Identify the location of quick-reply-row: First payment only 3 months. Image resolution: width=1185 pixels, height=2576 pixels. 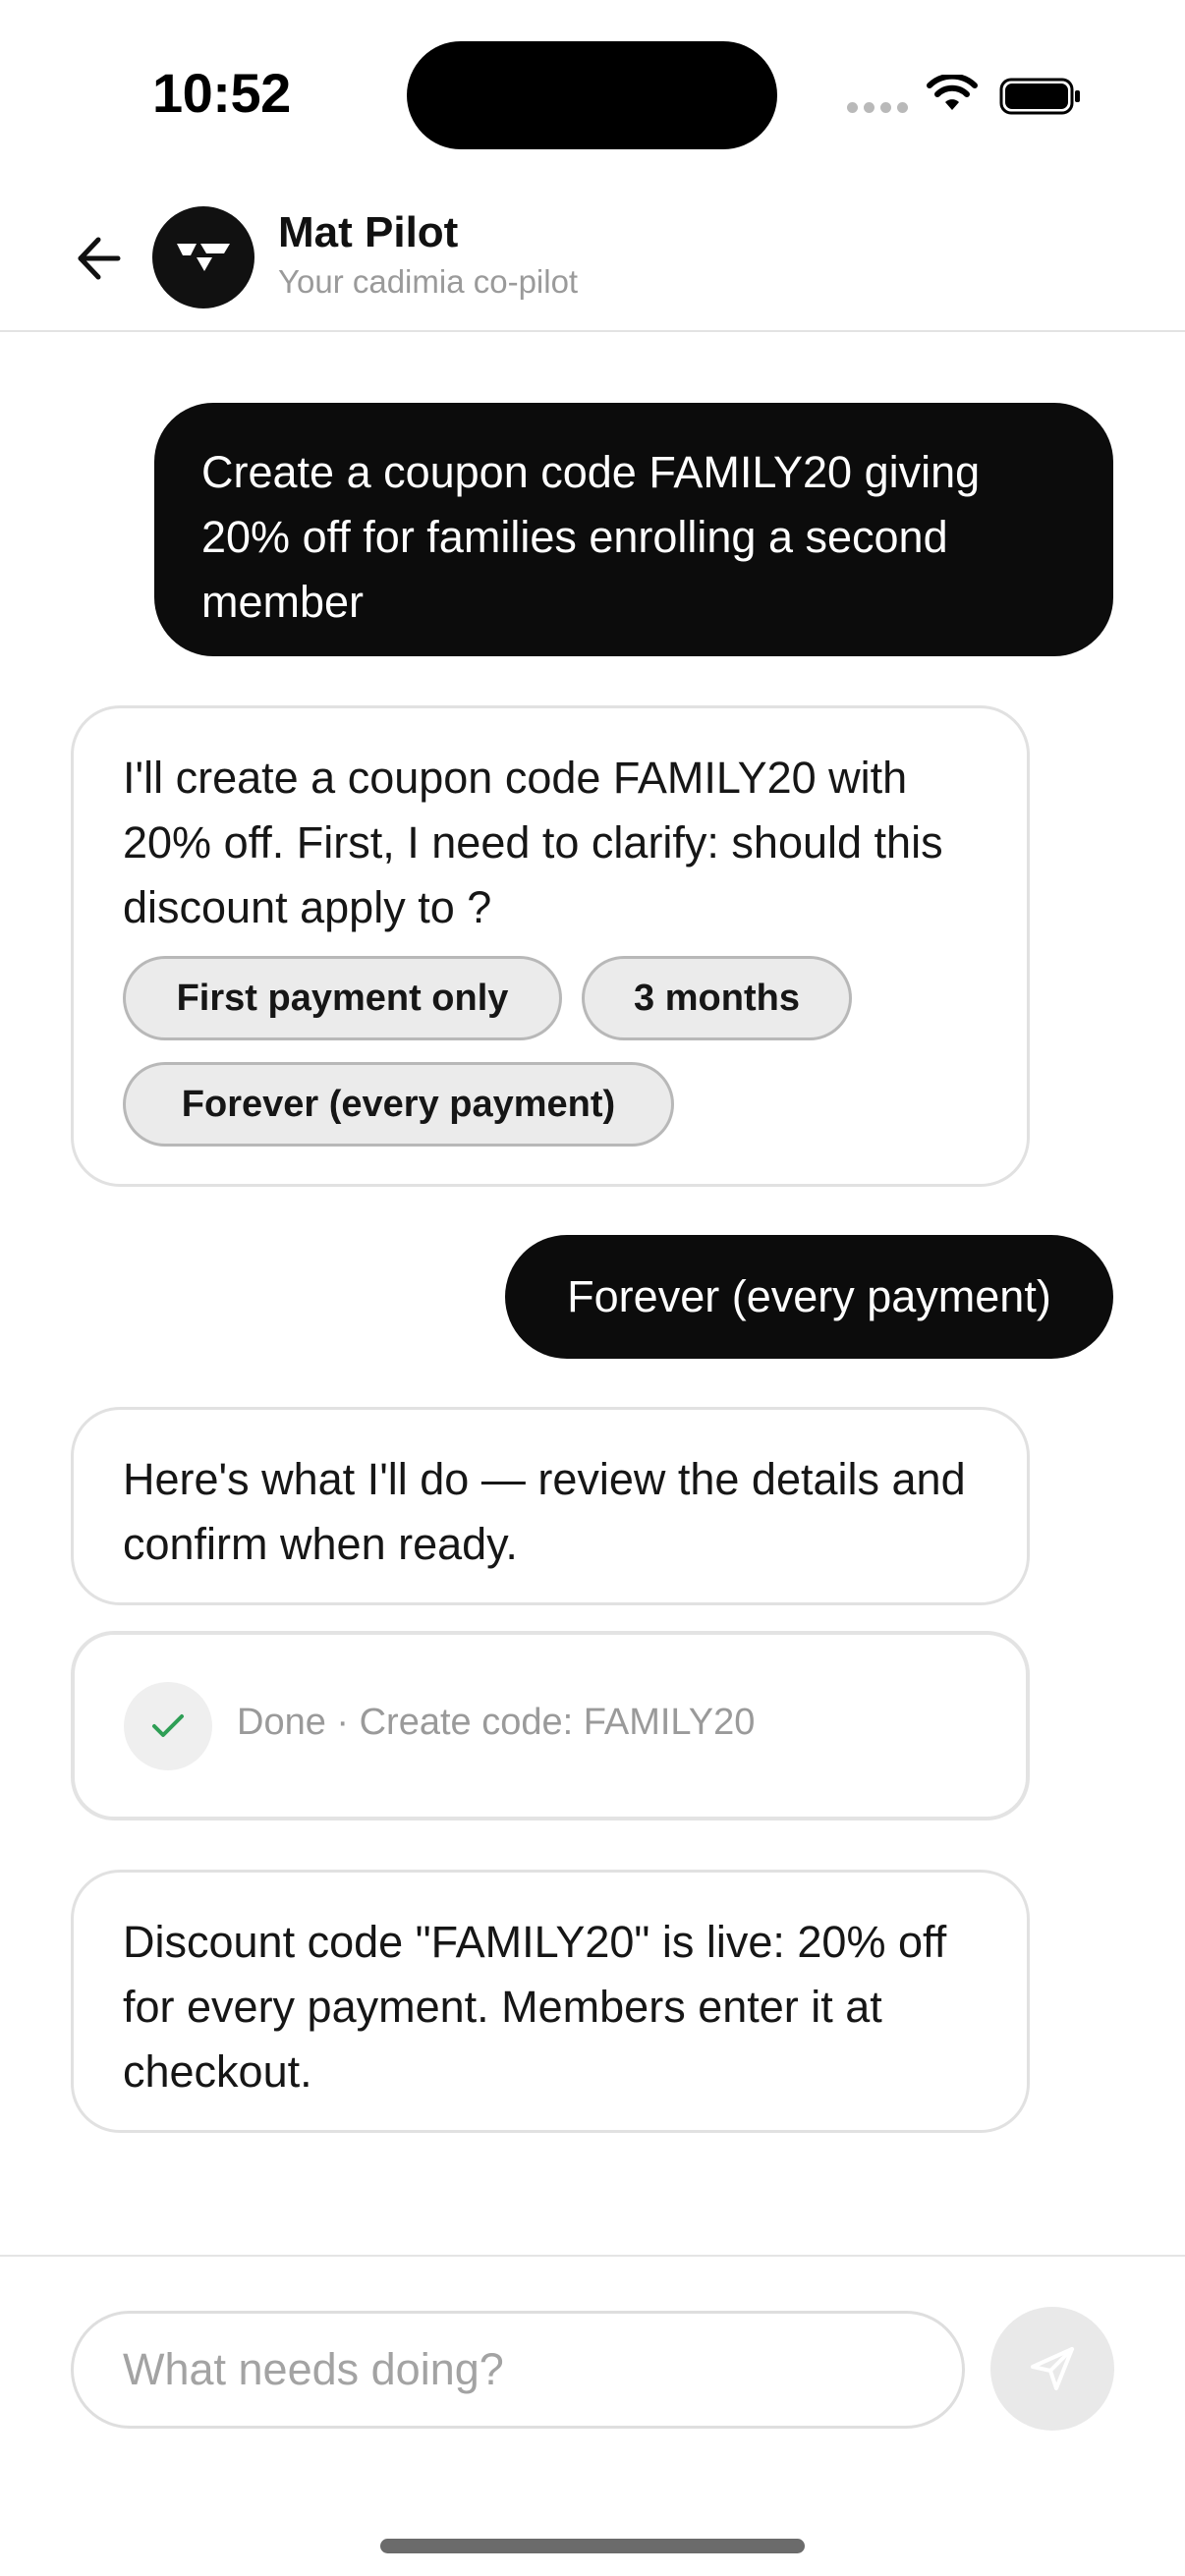
(488, 998).